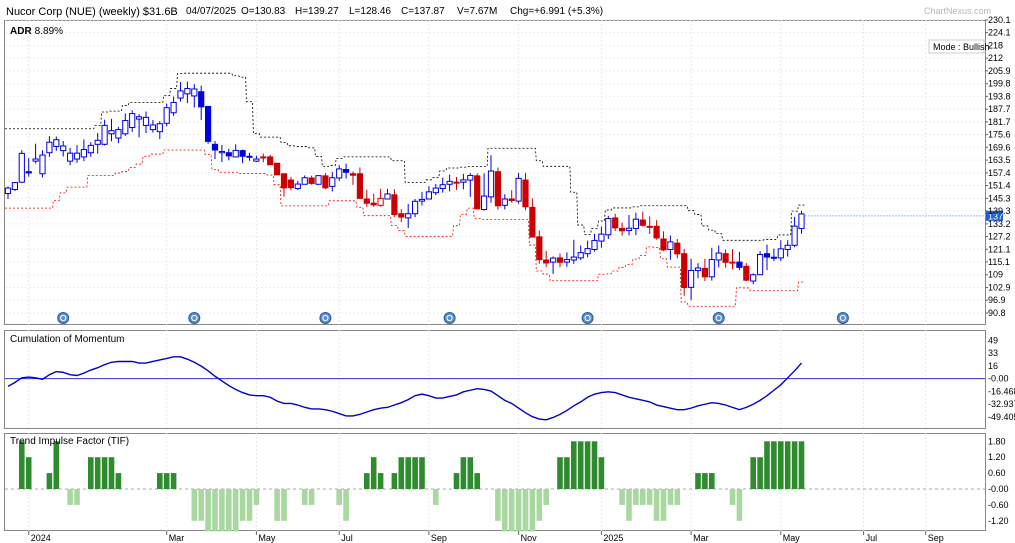 The height and width of the screenshot is (543, 1015). I want to click on price-tick-label: 218, so click(995, 45).